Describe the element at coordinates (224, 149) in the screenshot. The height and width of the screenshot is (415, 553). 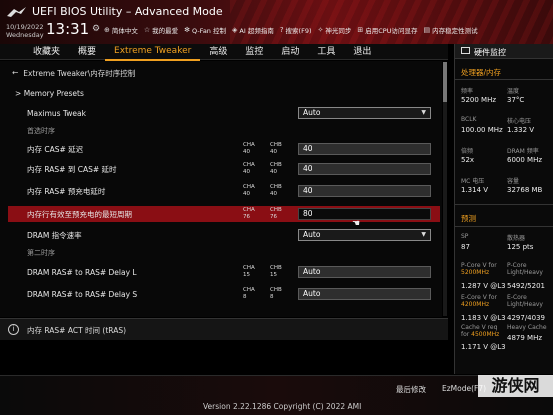
I see `cas-latency-row: 内存 CAS# 延迟 CHA 40 CHB 40 40` at that location.